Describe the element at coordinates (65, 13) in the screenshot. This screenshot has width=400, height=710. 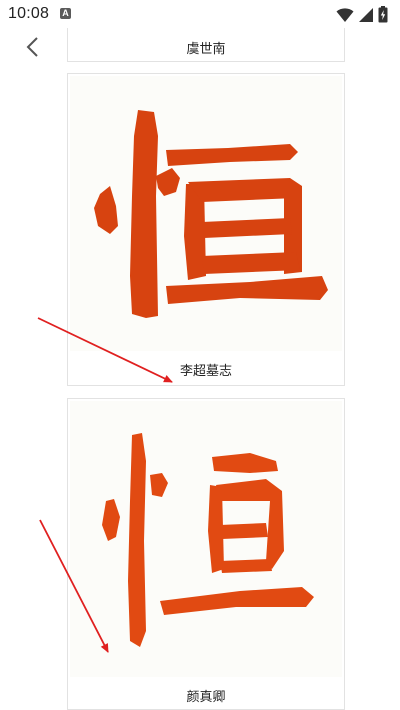
I see `notification-icon: A` at that location.